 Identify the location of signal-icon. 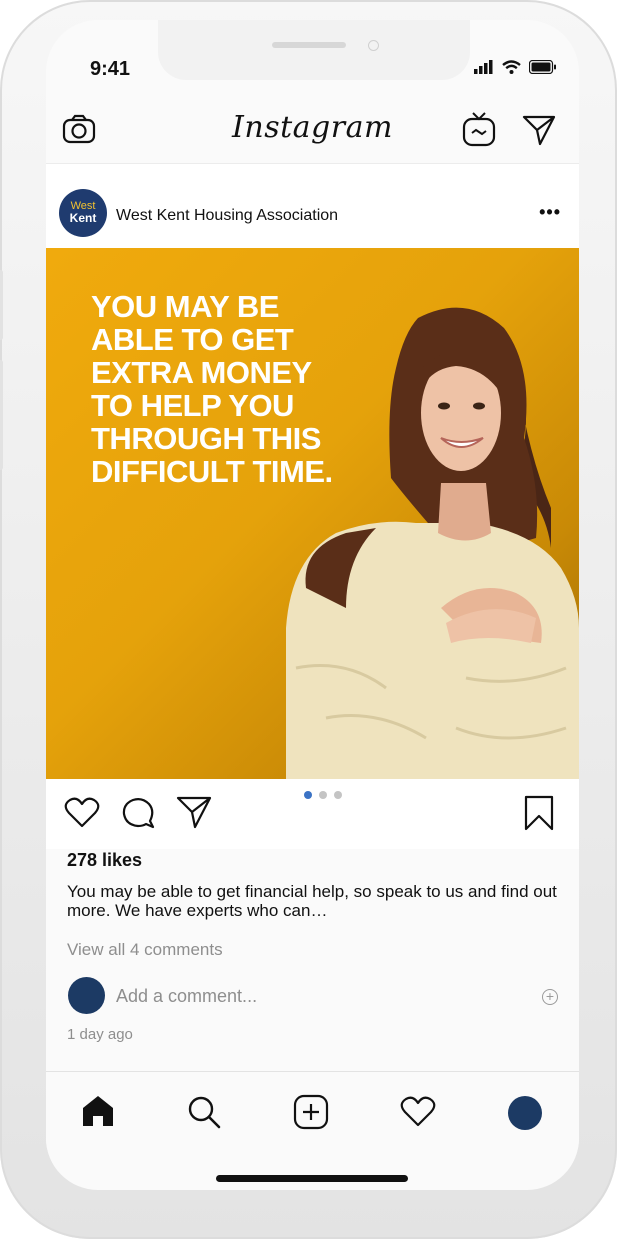
(483, 67).